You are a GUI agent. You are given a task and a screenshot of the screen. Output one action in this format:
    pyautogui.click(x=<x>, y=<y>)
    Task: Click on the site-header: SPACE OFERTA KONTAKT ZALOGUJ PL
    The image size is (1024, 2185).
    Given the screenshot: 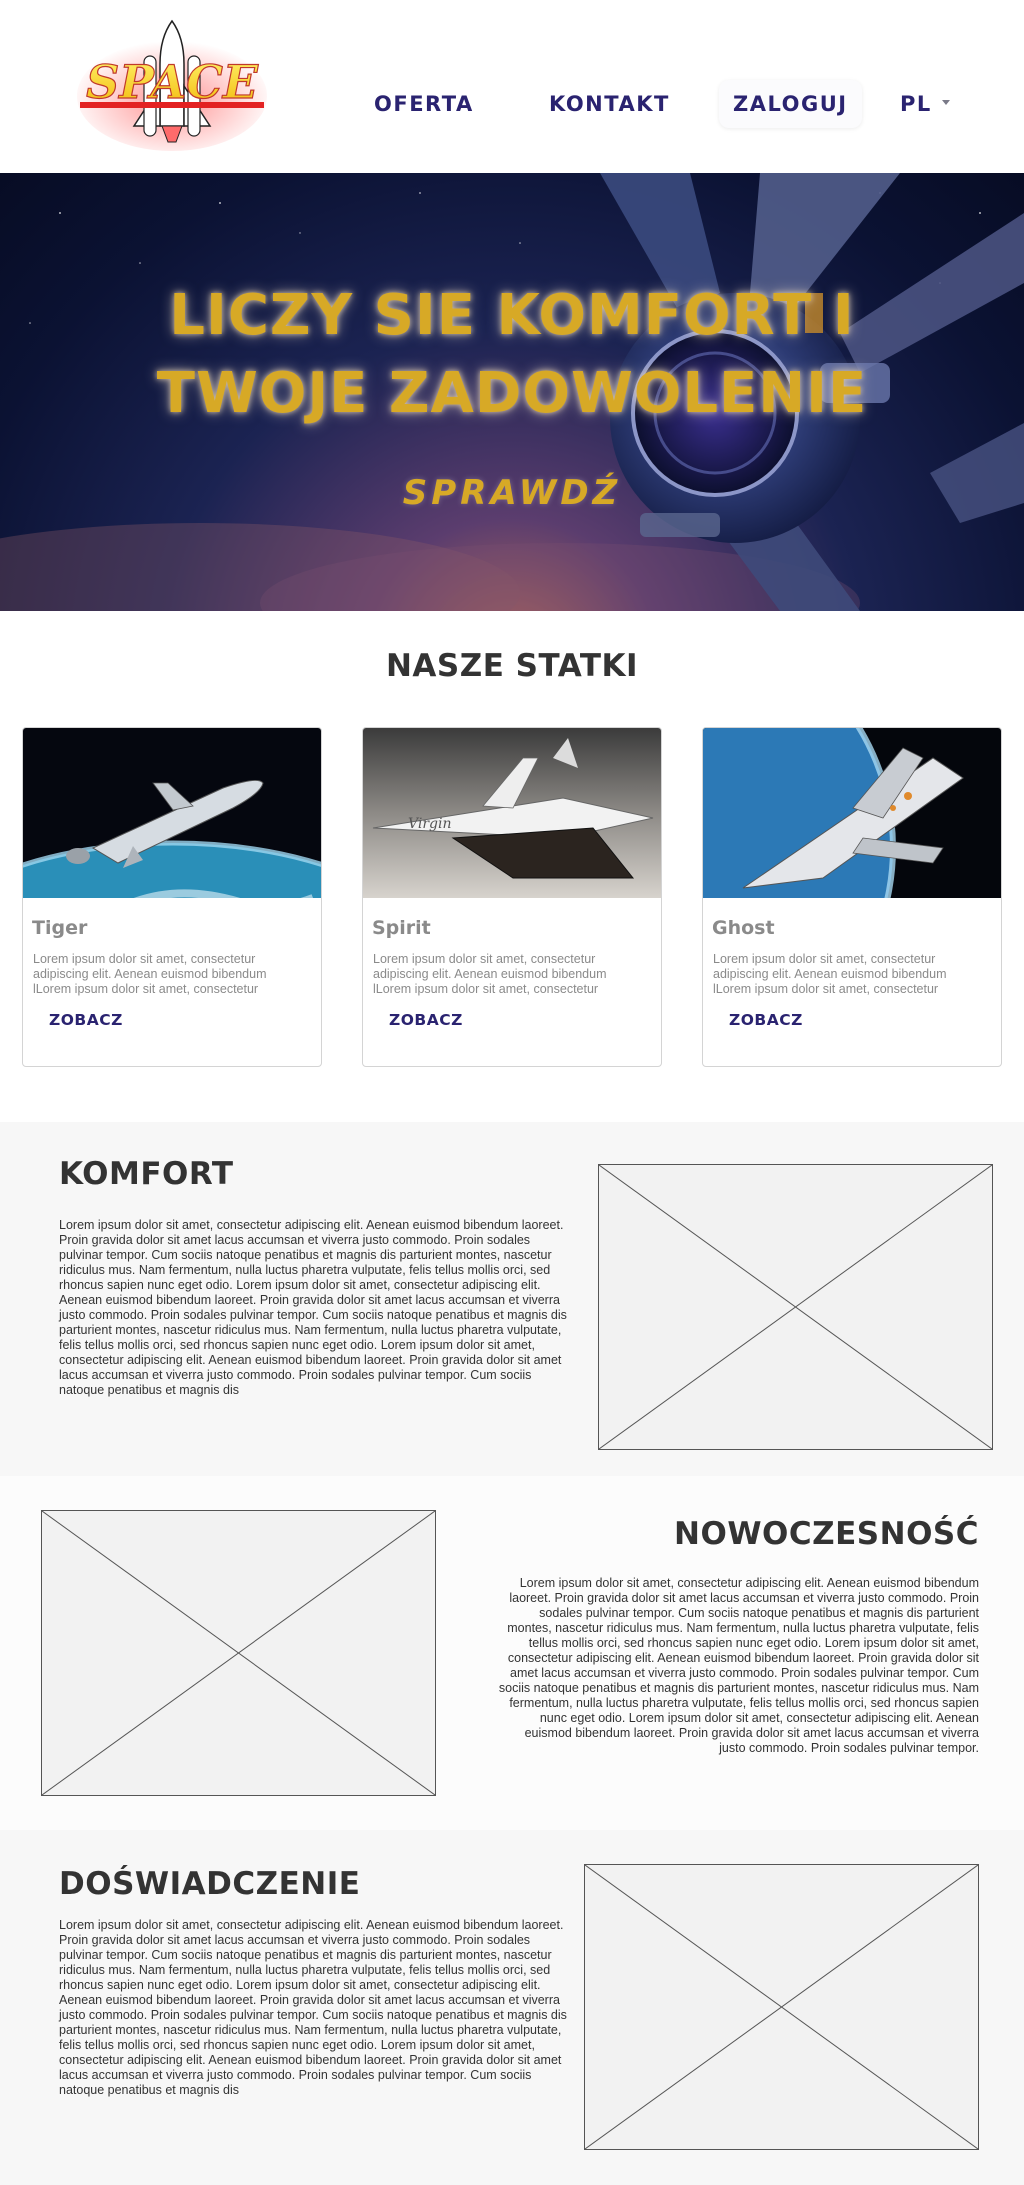 What is the action you would take?
    pyautogui.click(x=512, y=86)
    